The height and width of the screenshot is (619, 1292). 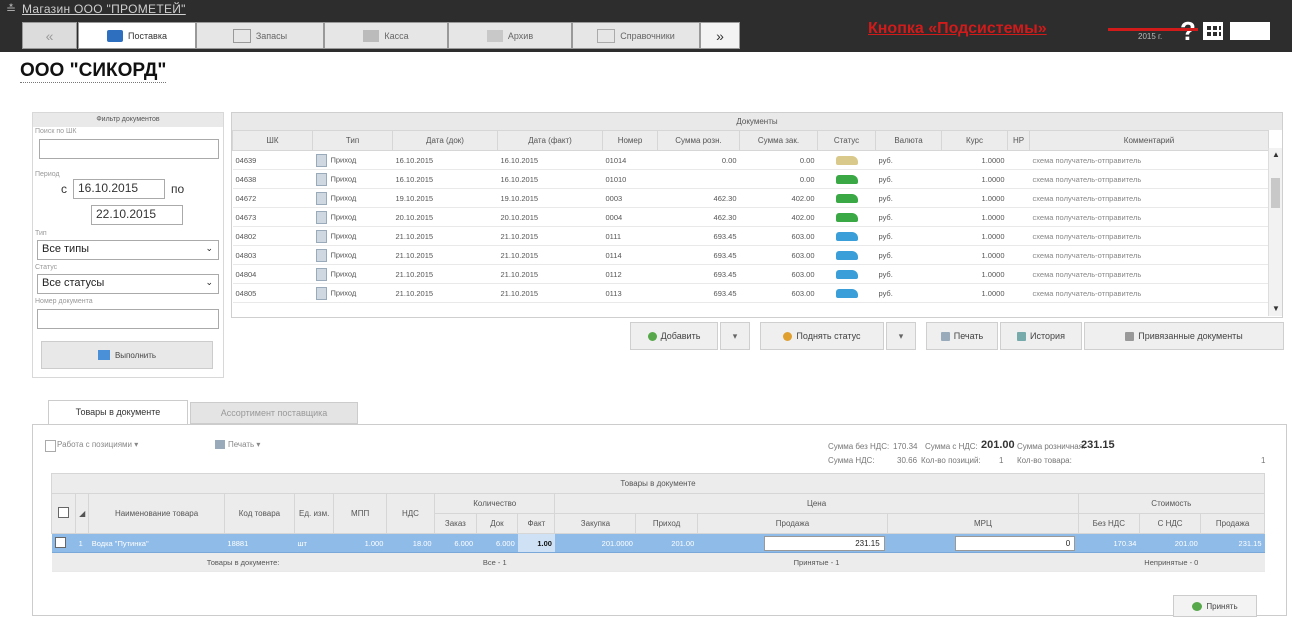 What do you see at coordinates (846, 140) in the screenshot?
I see `col-header: Статус` at bounding box center [846, 140].